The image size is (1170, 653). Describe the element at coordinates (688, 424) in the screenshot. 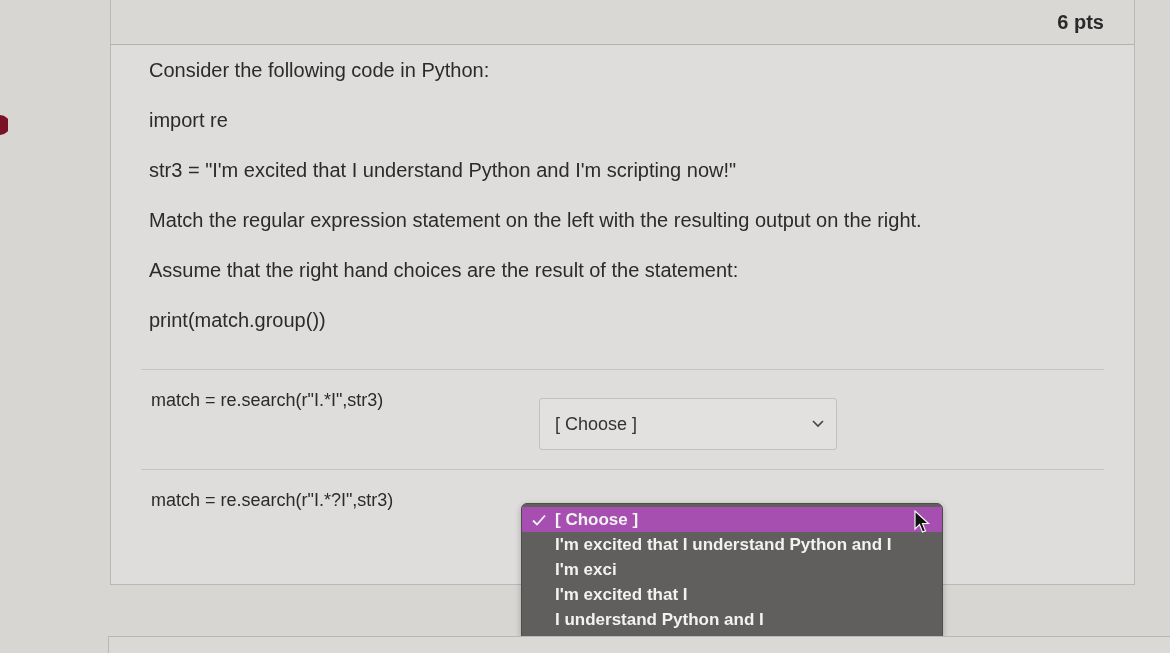

I see `answer-select: [ Choose ]` at that location.